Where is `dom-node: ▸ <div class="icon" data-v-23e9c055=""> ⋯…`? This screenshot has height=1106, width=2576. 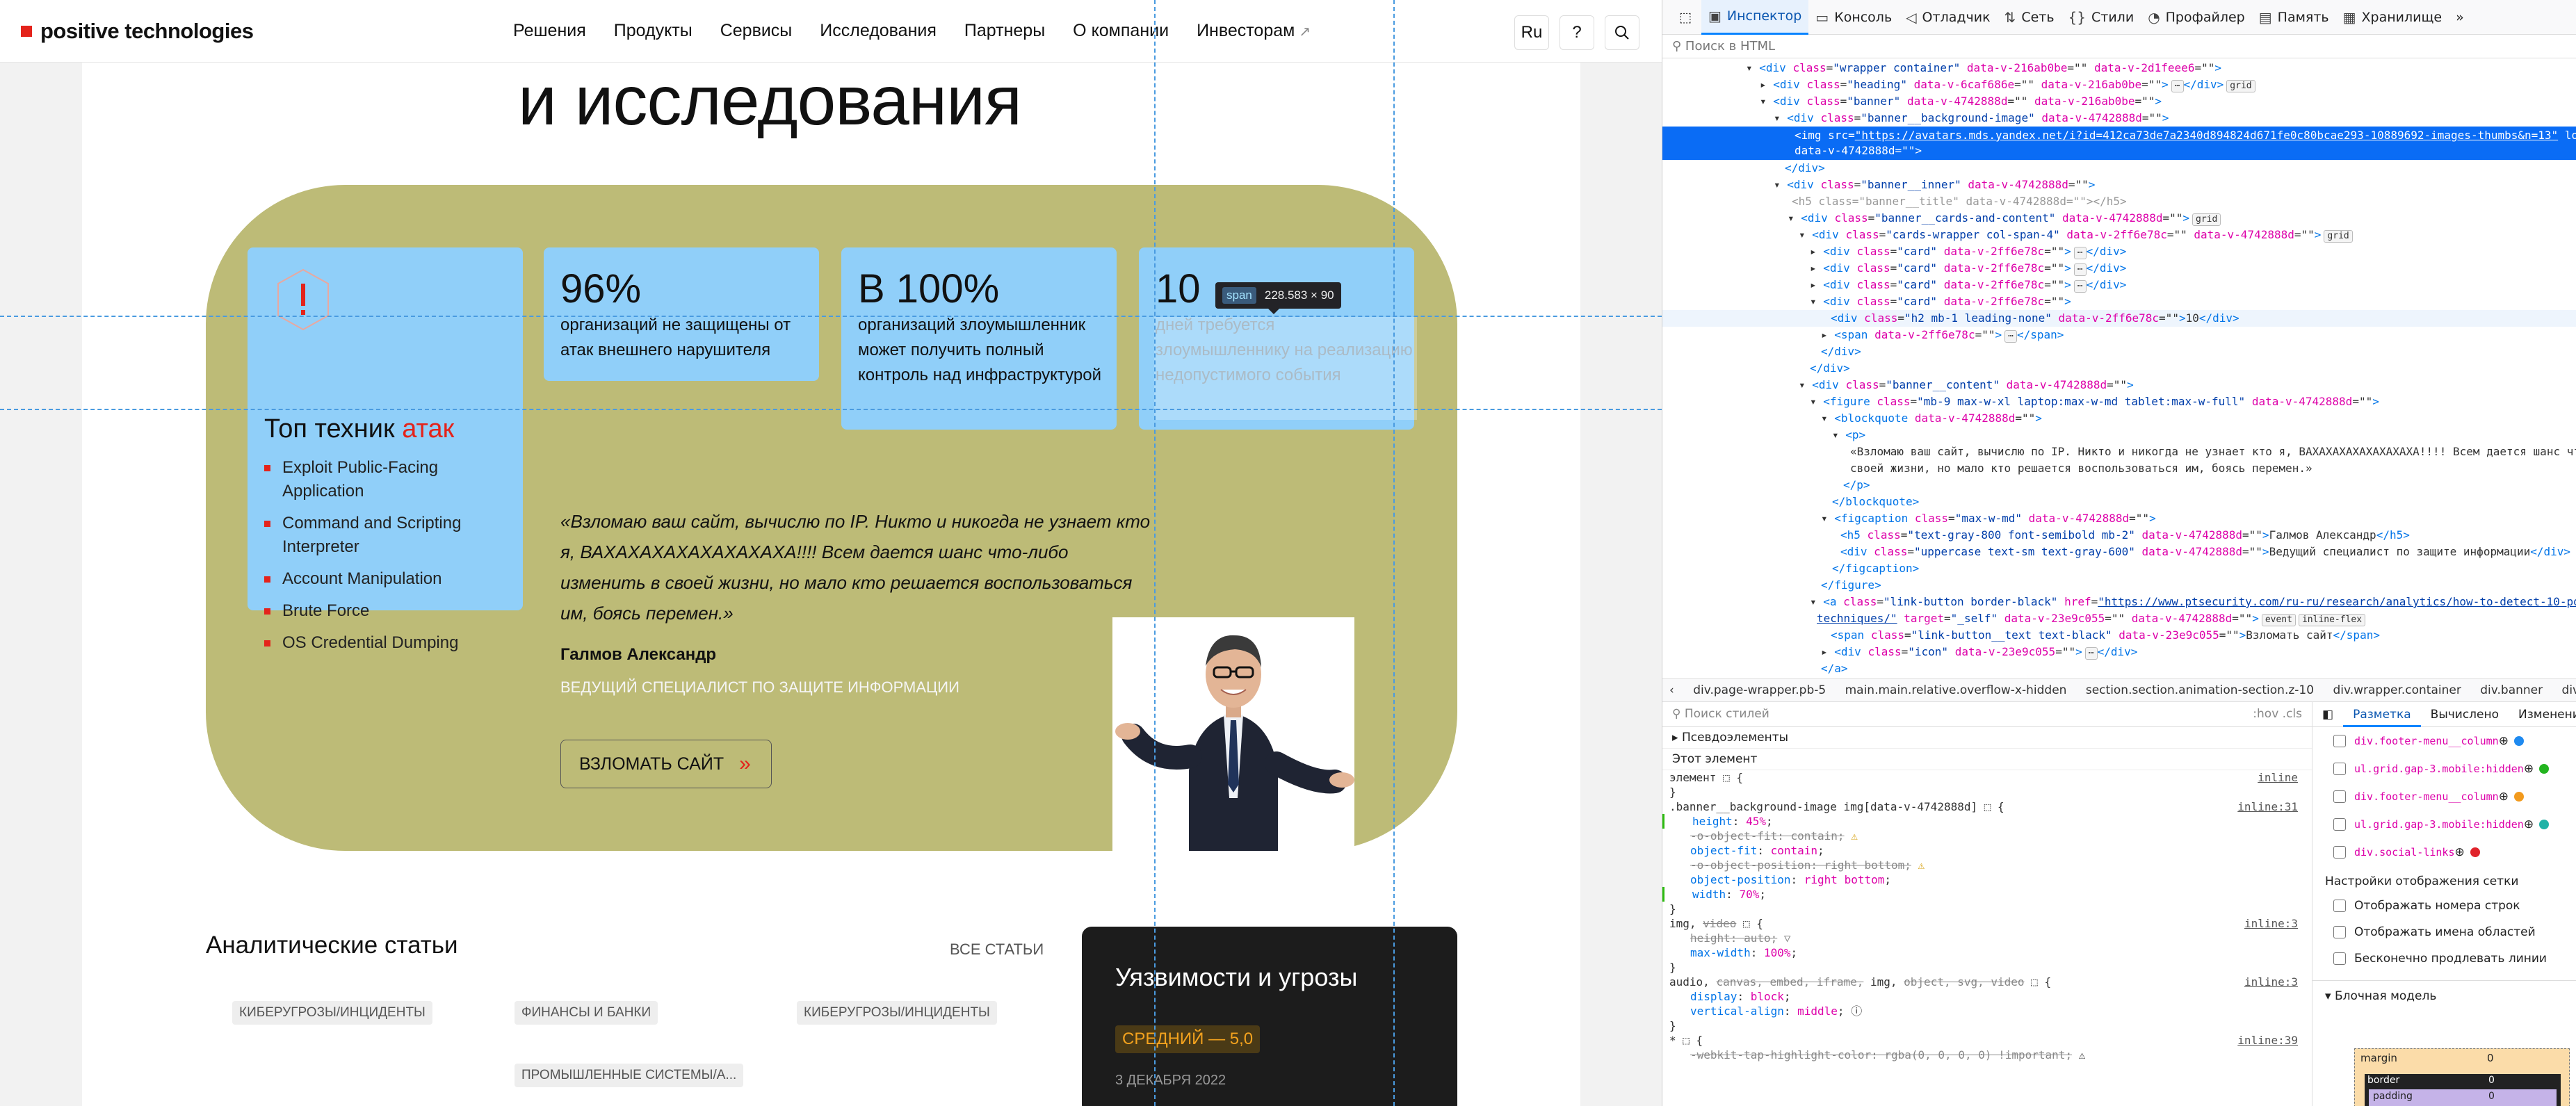 dom-node: ▸ <div class="icon" data-v-23e9c055=""> ⋯… is located at coordinates (2119, 652).